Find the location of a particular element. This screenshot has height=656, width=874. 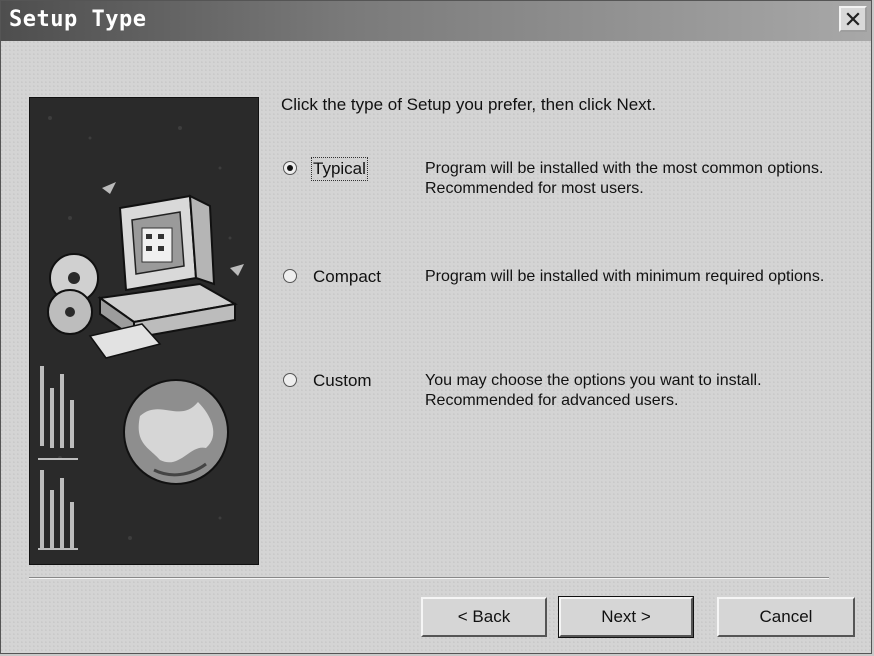

close-icon is located at coordinates (853, 19).